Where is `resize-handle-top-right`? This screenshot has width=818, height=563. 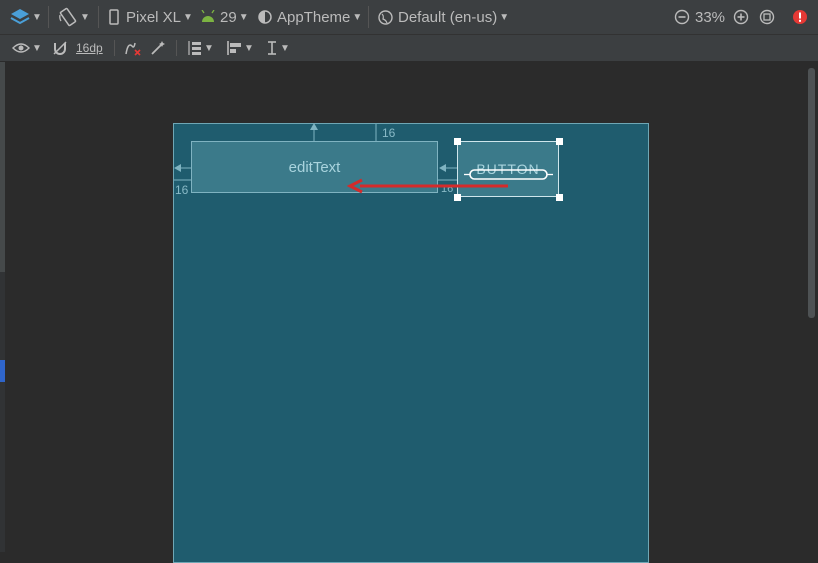
resize-handle-top-right is located at coordinates (559, 141).